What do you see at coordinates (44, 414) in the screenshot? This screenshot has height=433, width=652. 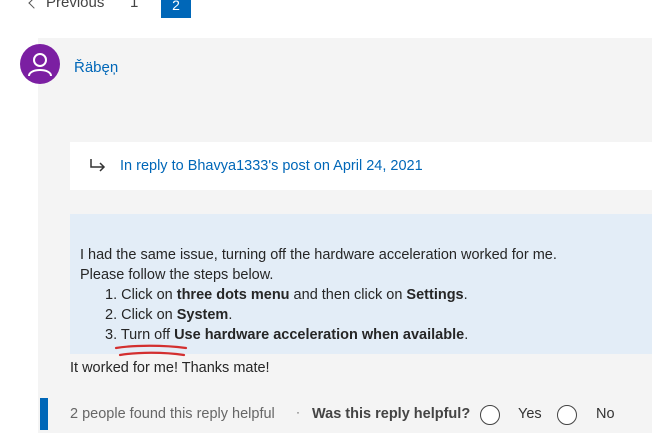 I see `footer-accent-bar` at bounding box center [44, 414].